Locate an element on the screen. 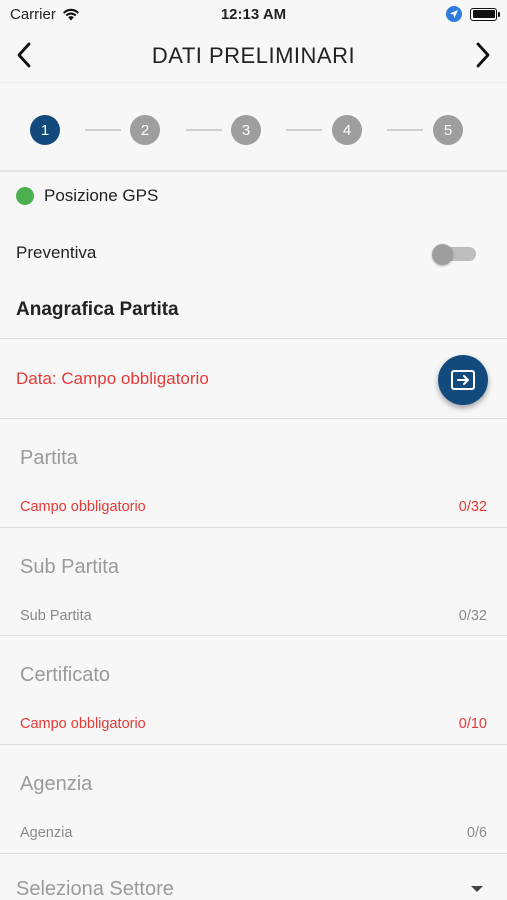 The image size is (507, 900). date-error: Data: Campo obbligatorio is located at coordinates (112, 379).